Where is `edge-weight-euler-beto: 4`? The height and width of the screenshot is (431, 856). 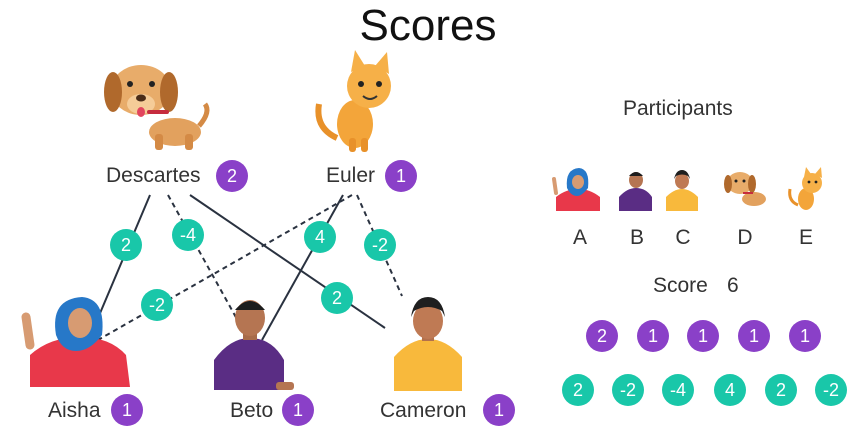 edge-weight-euler-beto: 4 is located at coordinates (320, 237).